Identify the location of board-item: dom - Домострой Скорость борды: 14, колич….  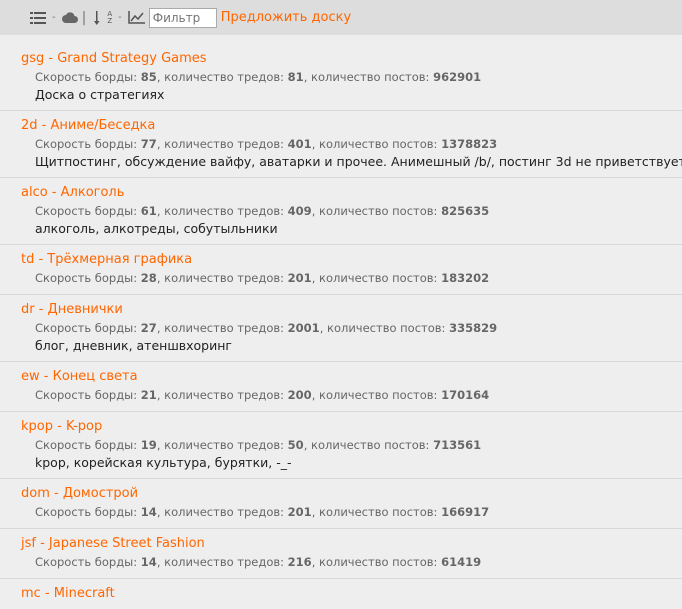
(341, 504).